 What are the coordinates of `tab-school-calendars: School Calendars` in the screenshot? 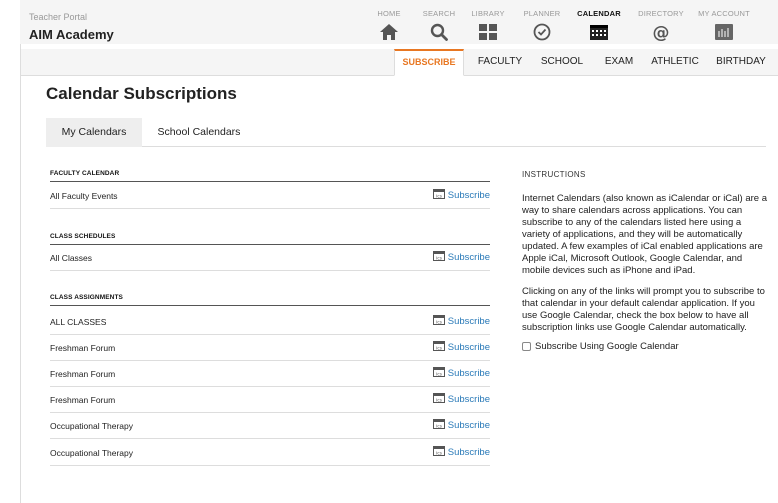 It's located at (199, 132).